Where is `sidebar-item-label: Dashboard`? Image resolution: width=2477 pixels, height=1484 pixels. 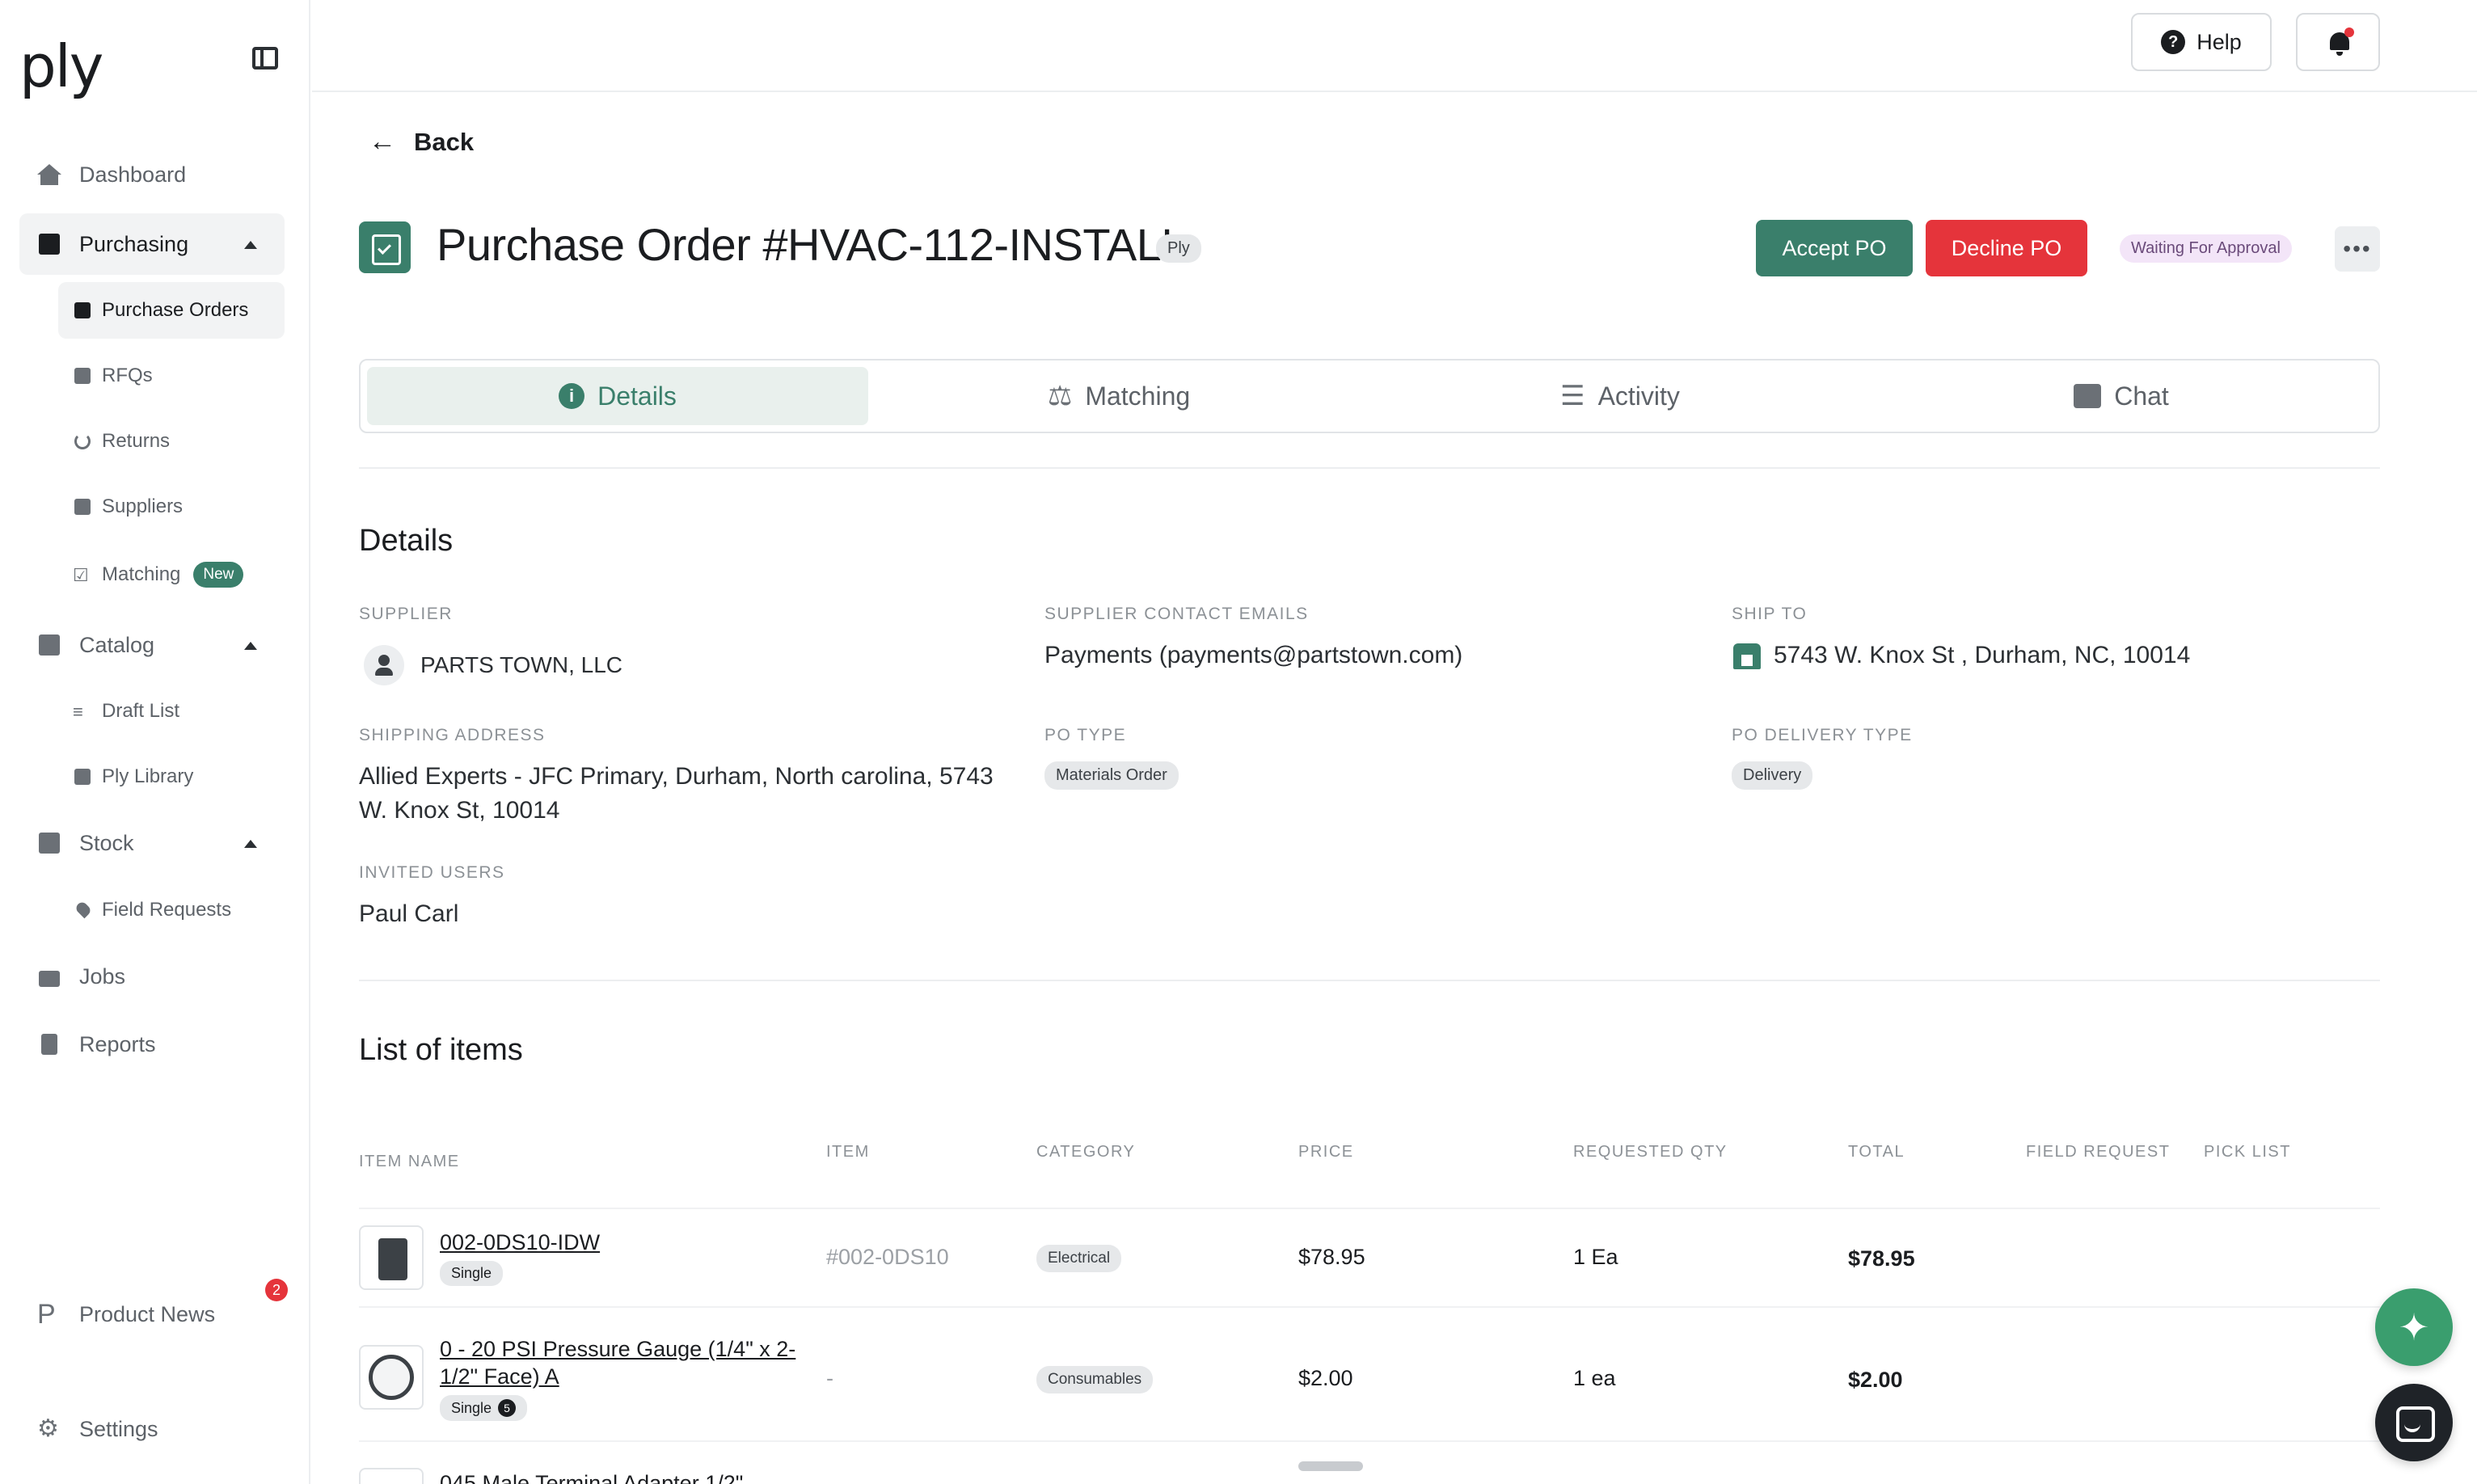 sidebar-item-label: Dashboard is located at coordinates (133, 174).